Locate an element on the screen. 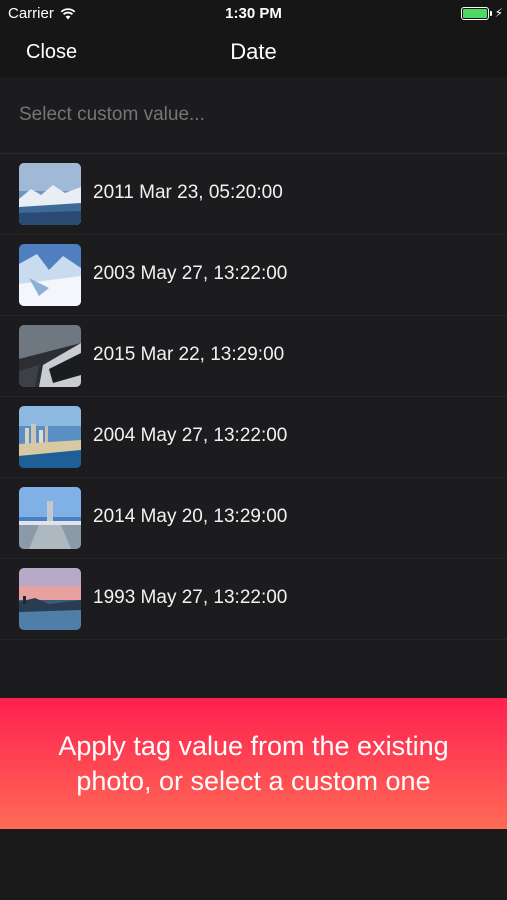 Image resolution: width=507 pixels, height=900 pixels. battery-icon is located at coordinates (475, 13).